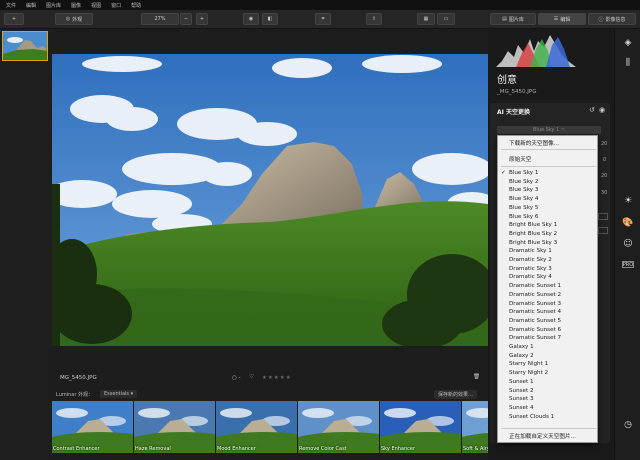 This screenshot has width=640, height=460. Describe the element at coordinates (513, 19) in the screenshot. I see `tab-library: ▤ 图片库` at that location.